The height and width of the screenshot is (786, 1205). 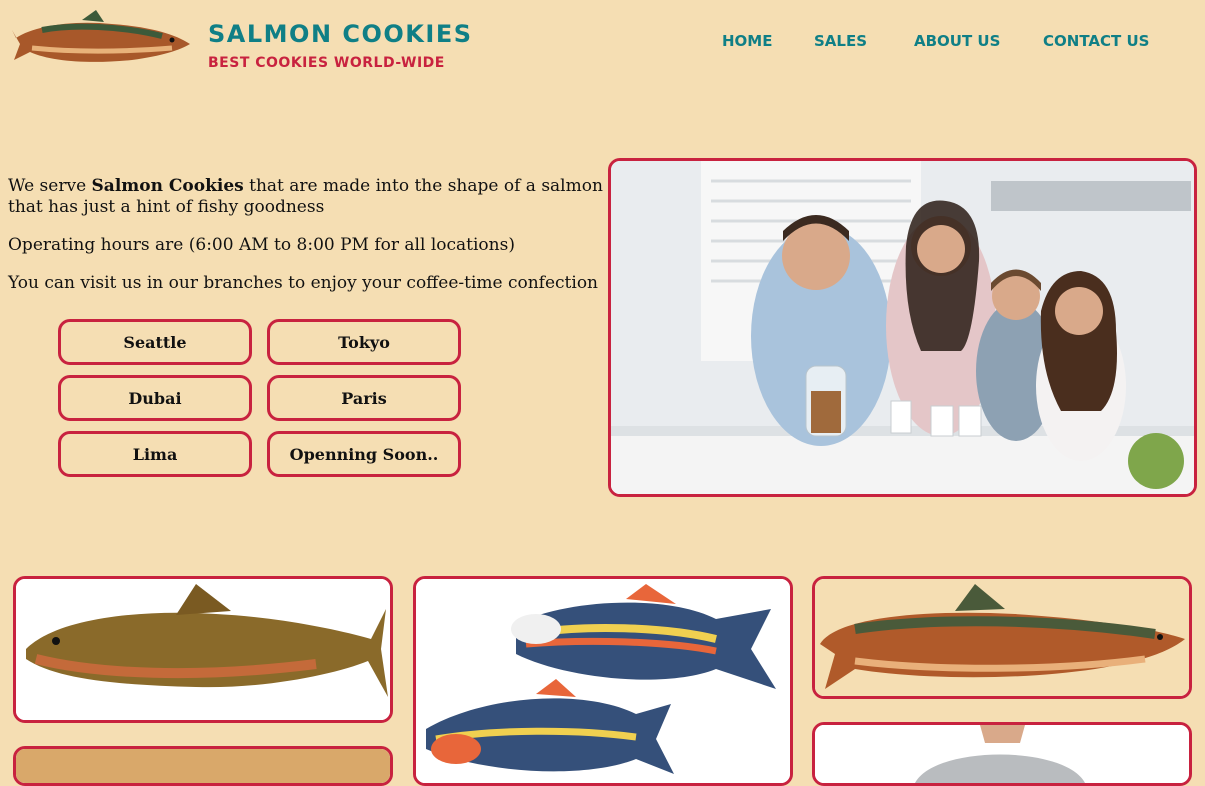 What do you see at coordinates (155, 342) in the screenshot?
I see `branch-seattle-button: Seattle` at bounding box center [155, 342].